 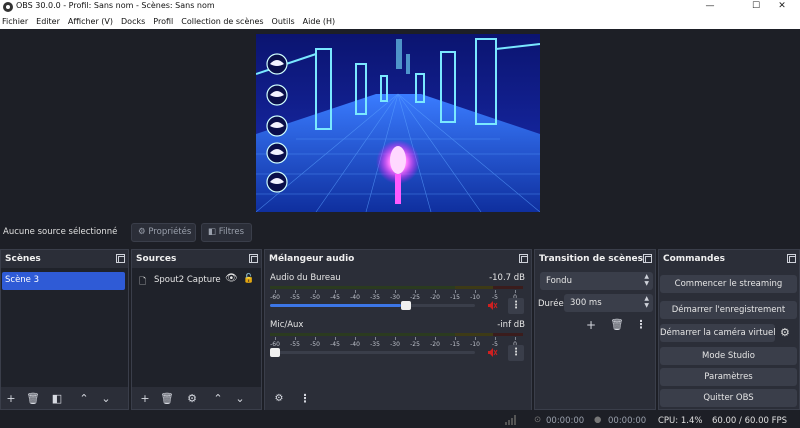 I want to click on advanced-audio-gear-icon: ⚙, so click(x=279, y=399).